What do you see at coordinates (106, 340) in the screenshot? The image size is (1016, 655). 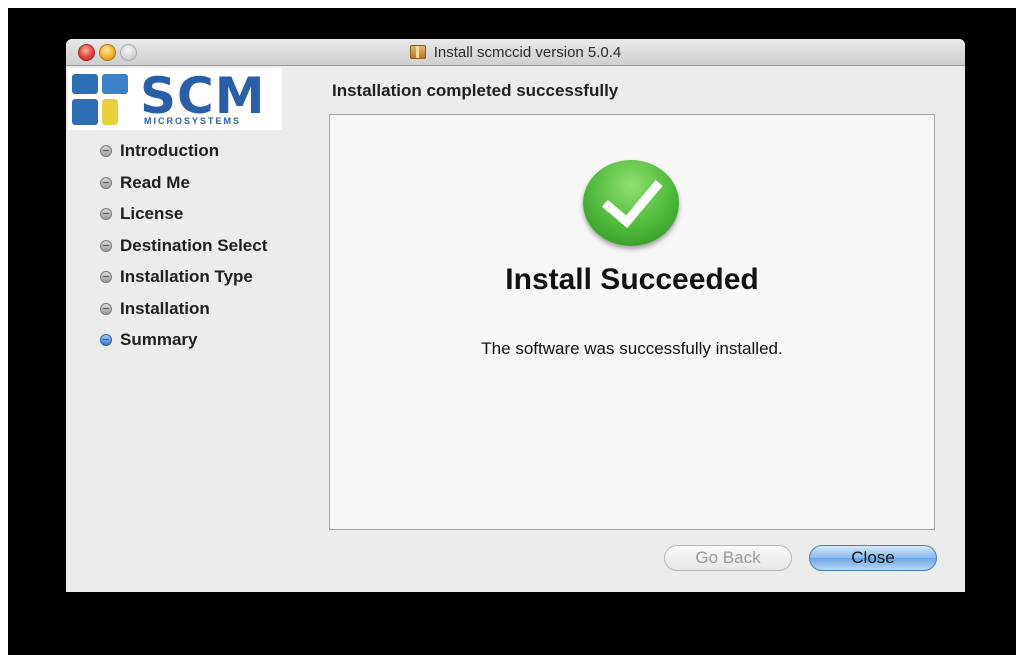 I see `step-bullet-active-icon` at bounding box center [106, 340].